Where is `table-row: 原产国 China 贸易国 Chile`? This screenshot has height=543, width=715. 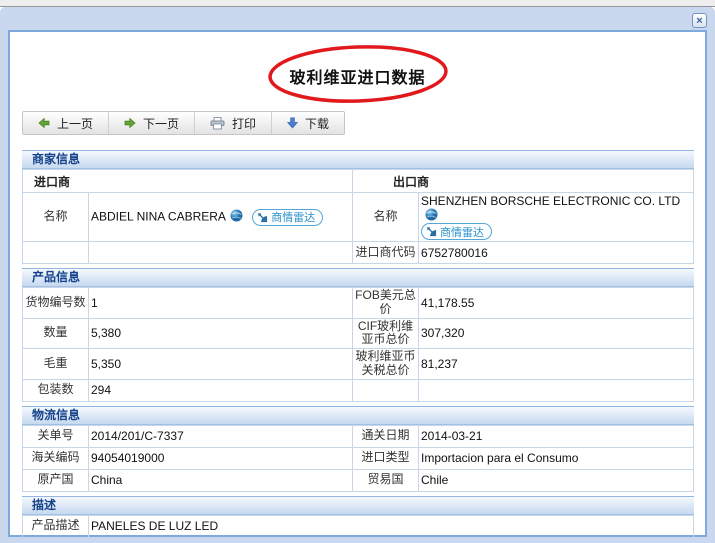
table-row: 原产国 China 贸易国 Chile is located at coordinates (358, 480).